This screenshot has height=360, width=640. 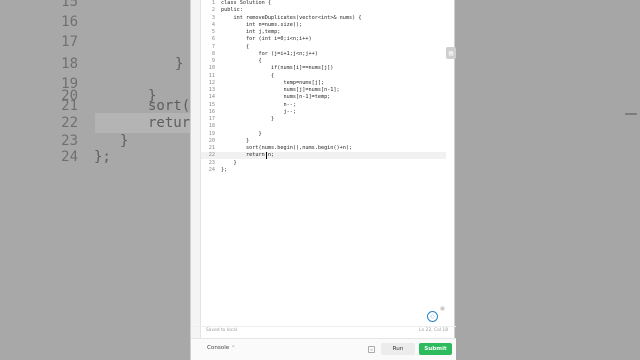 I want to click on line-code: int n=nums.size();, so click(x=262, y=24).